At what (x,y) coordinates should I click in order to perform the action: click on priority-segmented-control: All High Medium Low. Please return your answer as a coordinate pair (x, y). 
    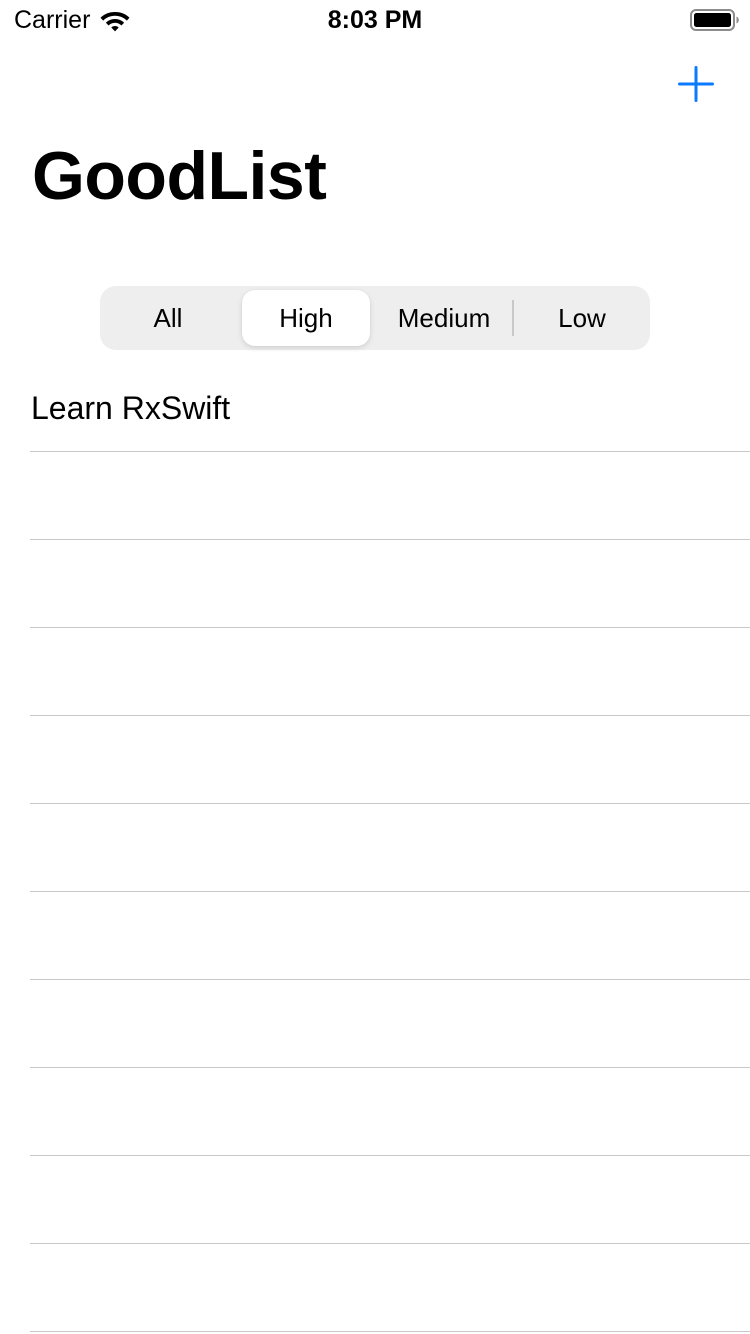
    Looking at the image, I should click on (375, 318).